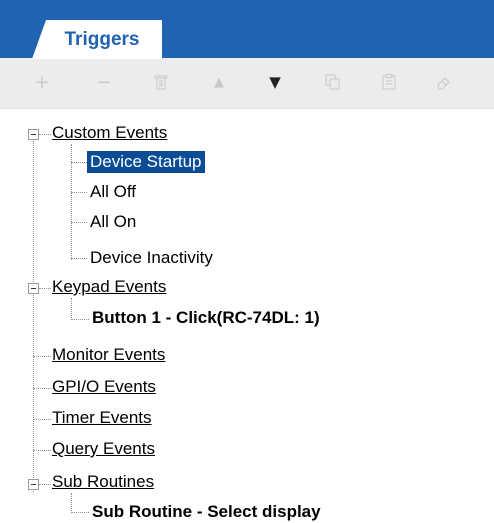 The image size is (494, 523). Describe the element at coordinates (109, 287) in the screenshot. I see `tree-keypad-events: Keypad Events` at that location.